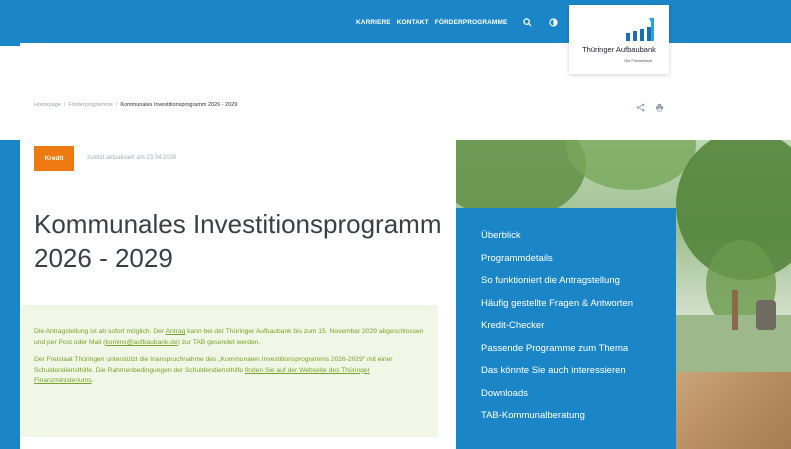 This screenshot has width=791, height=449. Describe the element at coordinates (640, 29) in the screenshot. I see `logo-bars-icon` at that location.